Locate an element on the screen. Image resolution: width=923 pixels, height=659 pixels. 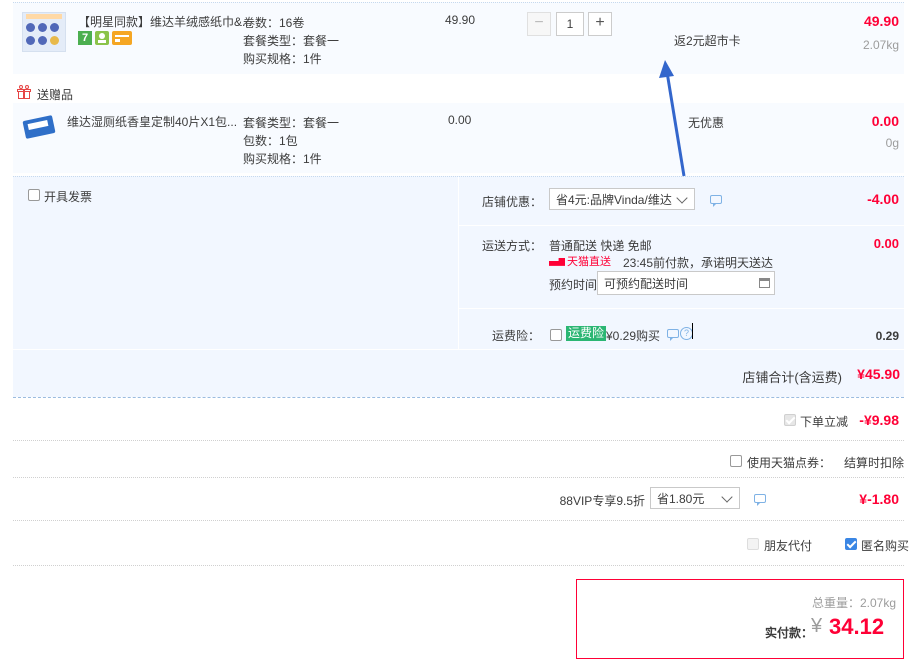
shop-discount-select: 省4元:品牌Vinda/维达 is located at coordinates (622, 199).